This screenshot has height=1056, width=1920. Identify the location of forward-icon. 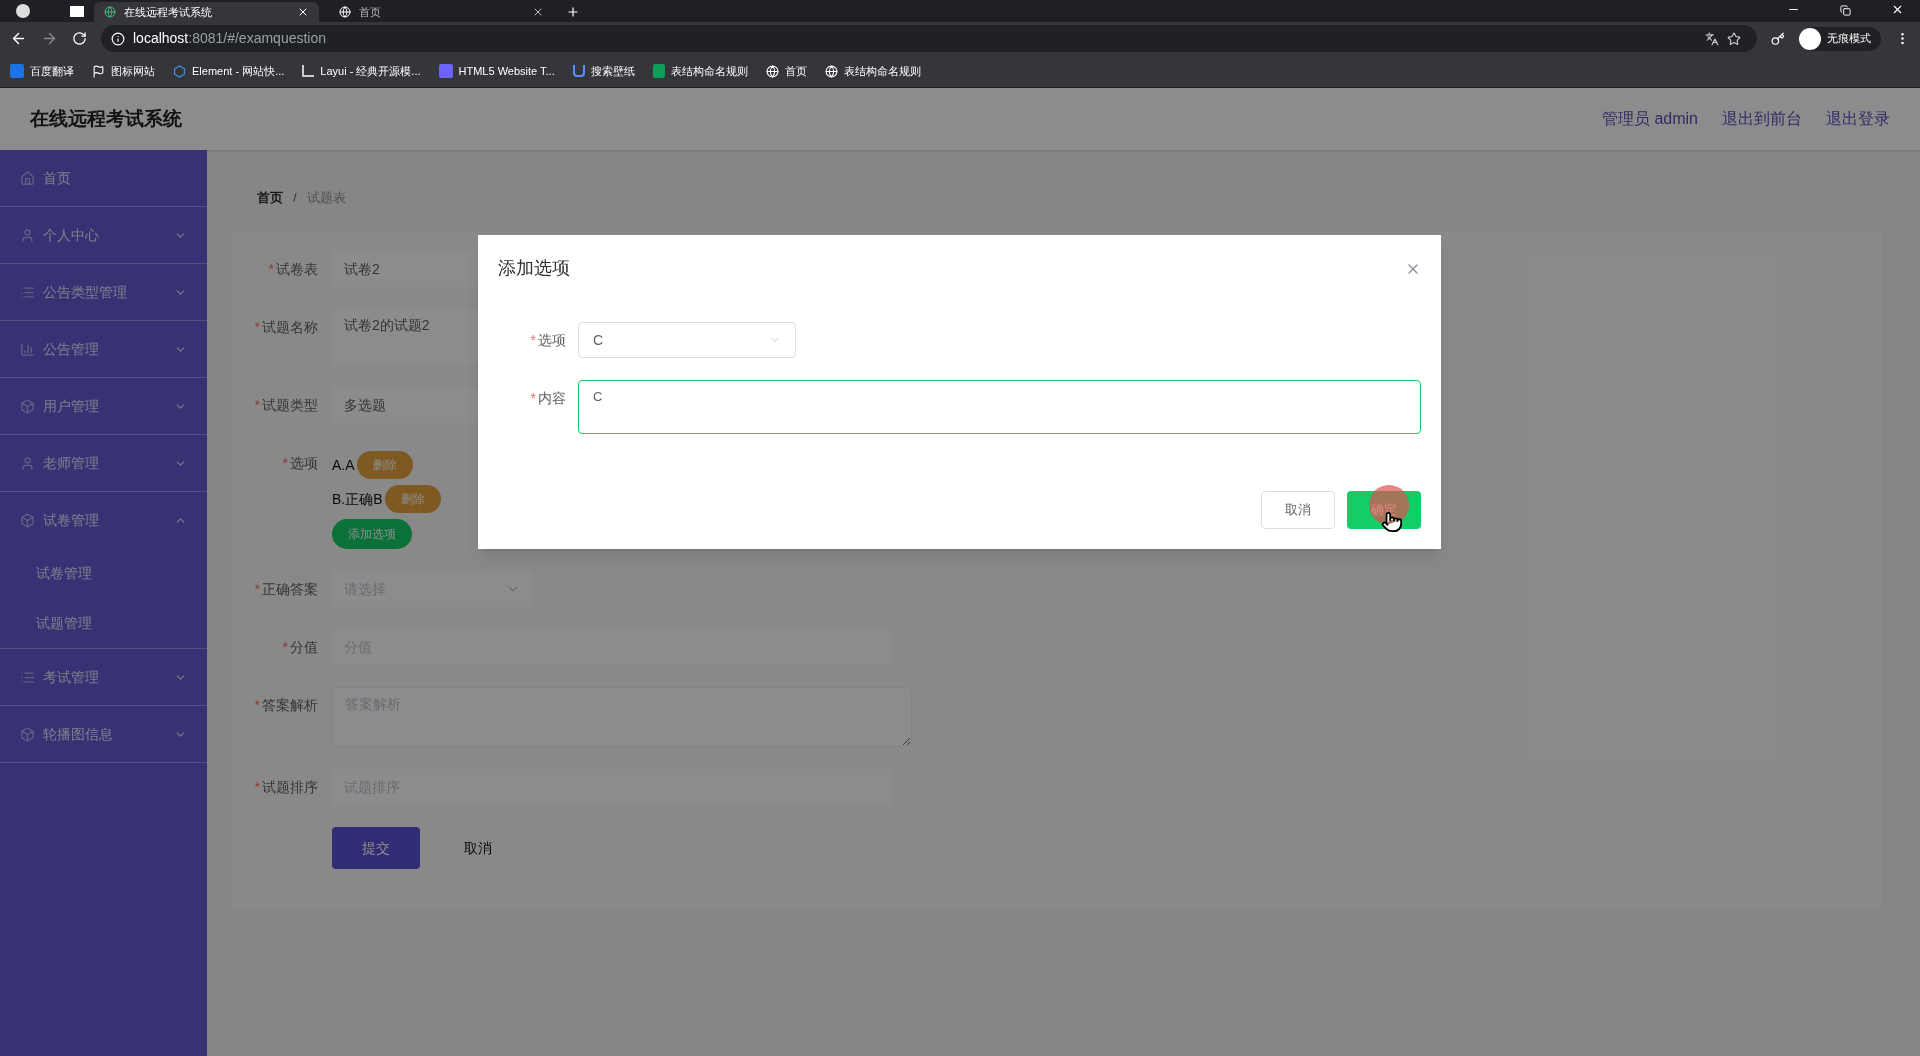
(49, 38).